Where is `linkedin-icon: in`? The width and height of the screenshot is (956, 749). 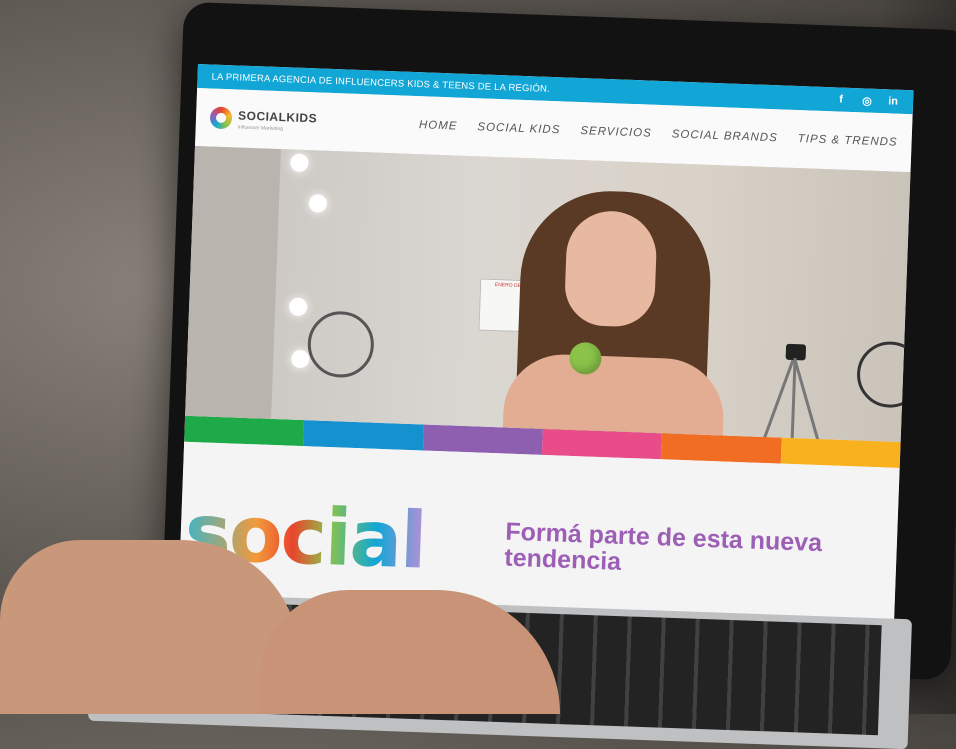 linkedin-icon: in is located at coordinates (893, 101).